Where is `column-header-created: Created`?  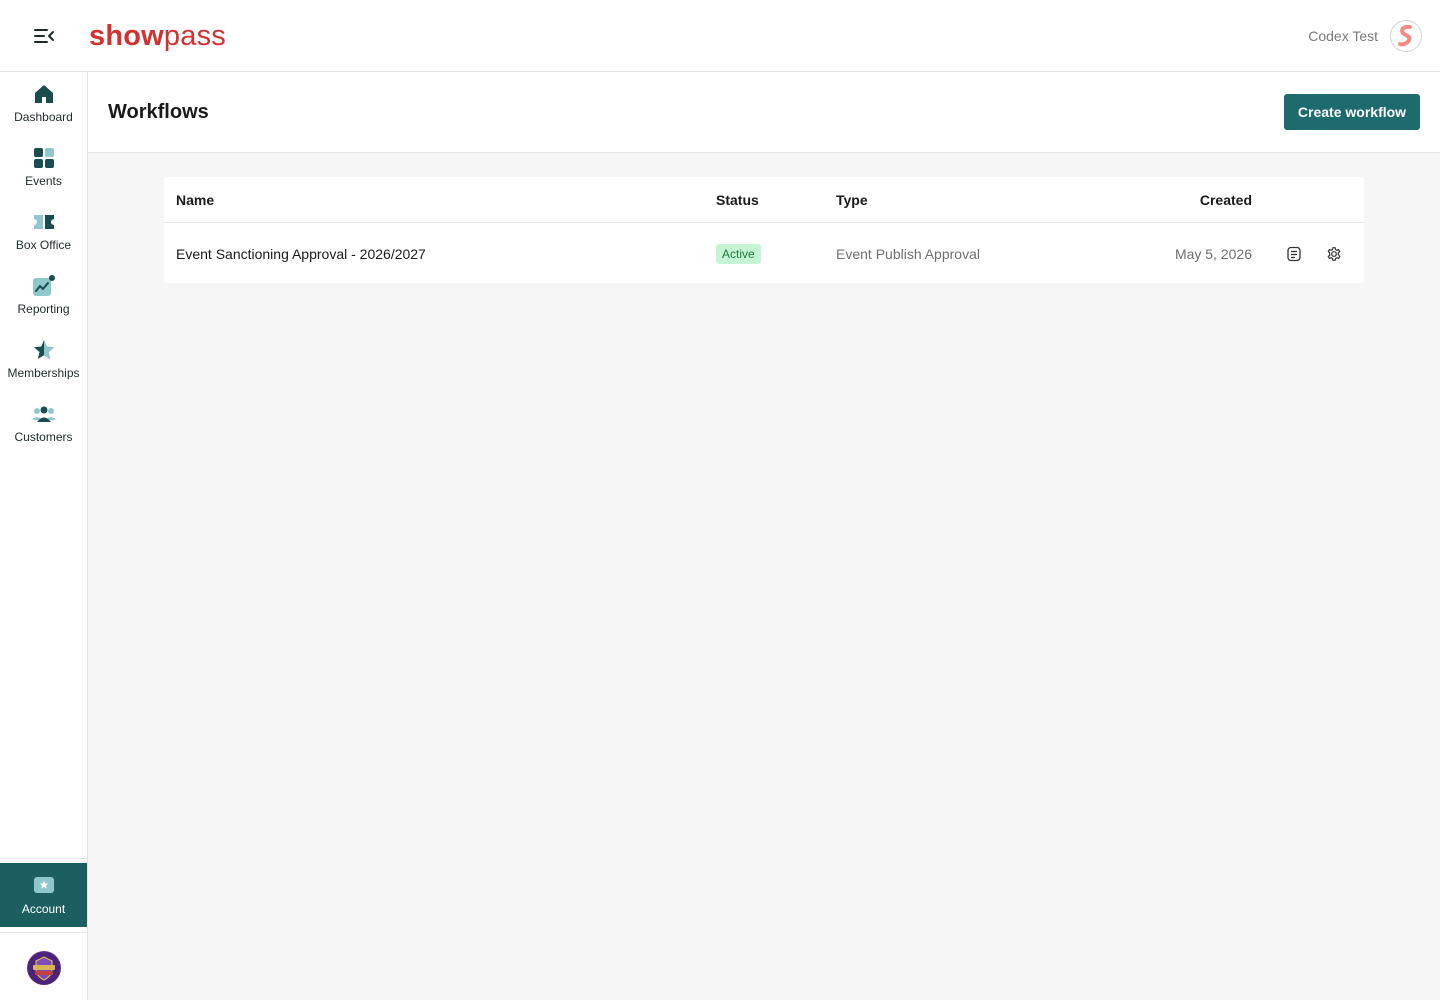 column-header-created: Created is located at coordinates (1226, 200).